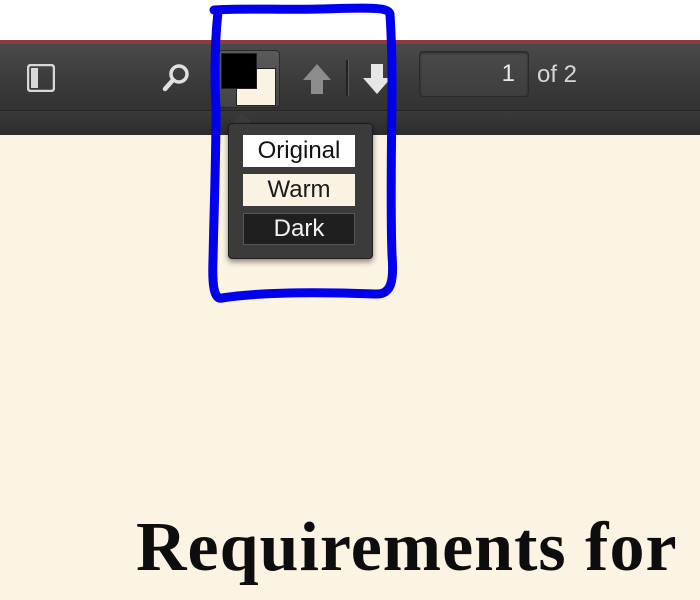 This screenshot has width=700, height=600. I want to click on viewer-toolbar, so click(350, 77).